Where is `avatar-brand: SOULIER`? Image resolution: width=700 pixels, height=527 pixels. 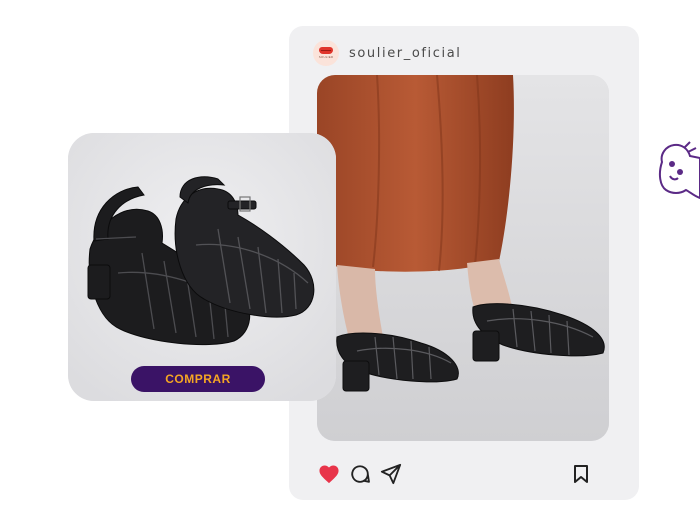
avatar-brand: SOULIER is located at coordinates (326, 57).